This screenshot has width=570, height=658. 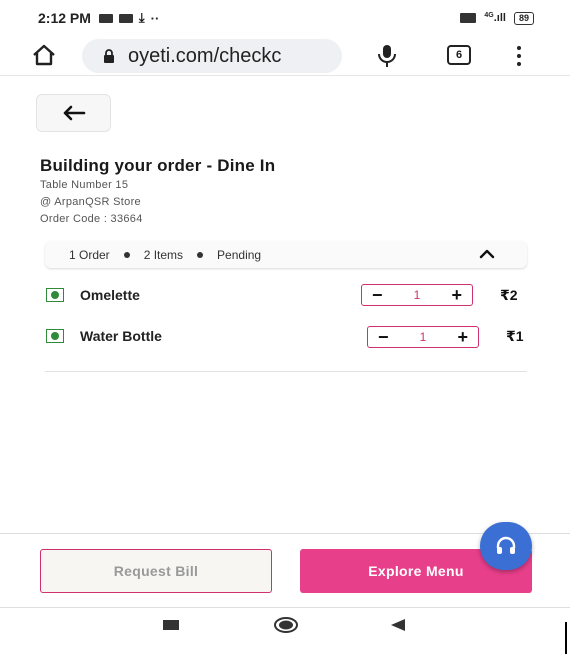 I want to click on arrow-left-icon, so click(x=74, y=113).